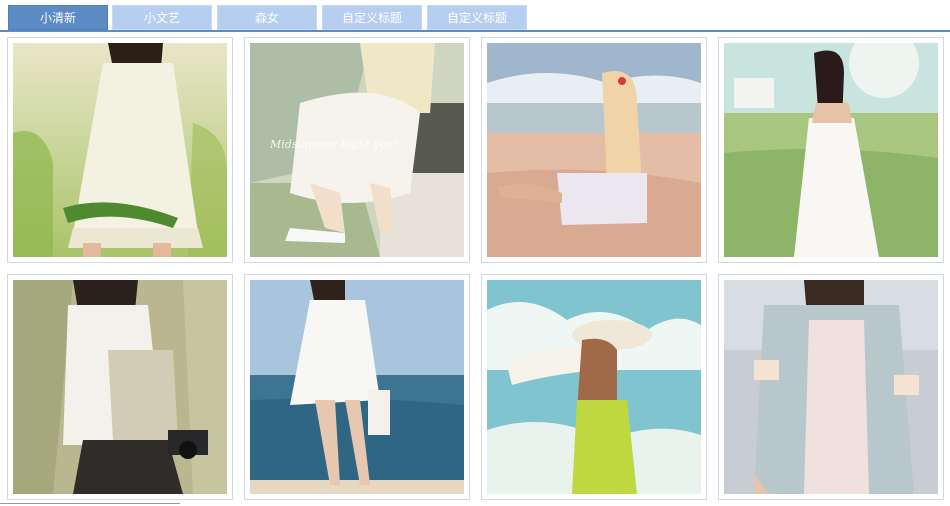 The width and height of the screenshot is (950, 506). I want to click on girl-grey-cardigan-photo, so click(831, 387).